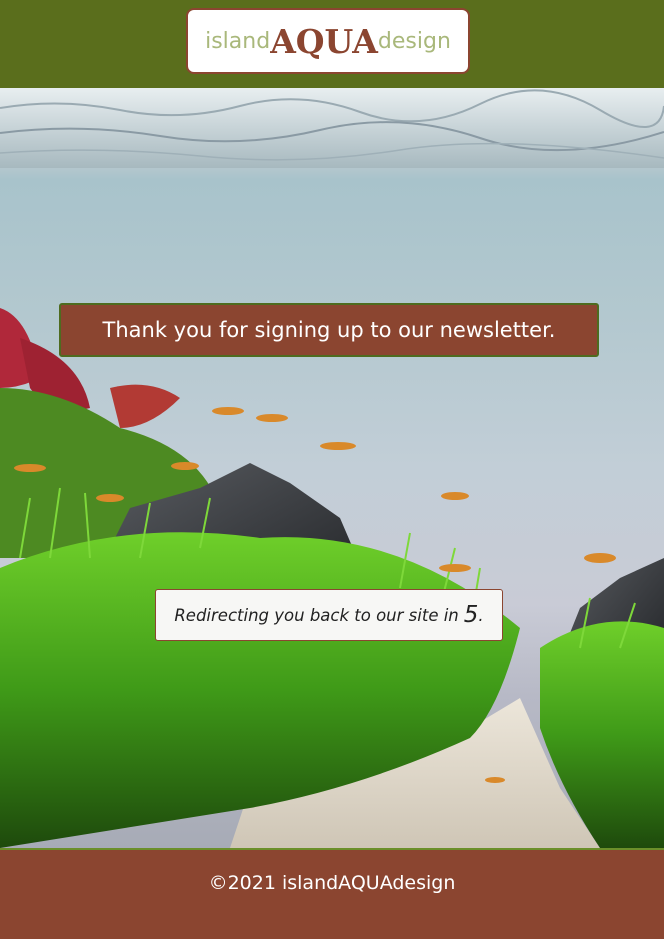  I want to click on logo-prefix: island, so click(238, 41).